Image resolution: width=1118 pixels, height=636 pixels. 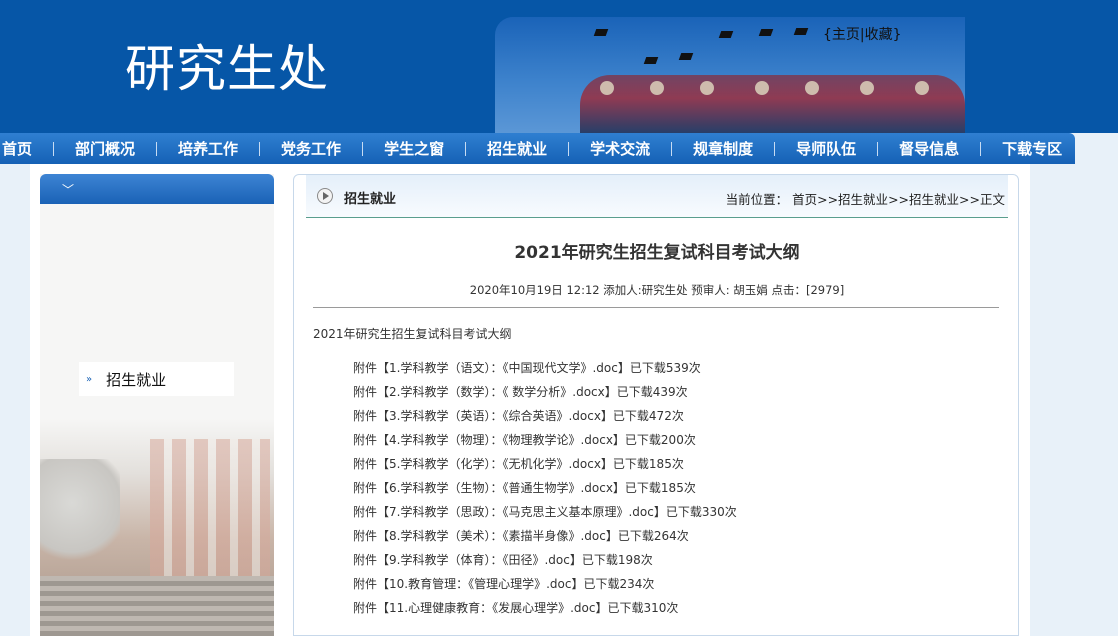 What do you see at coordinates (862, 34) in the screenshot?
I see `top-links: {主页|收藏}` at bounding box center [862, 34].